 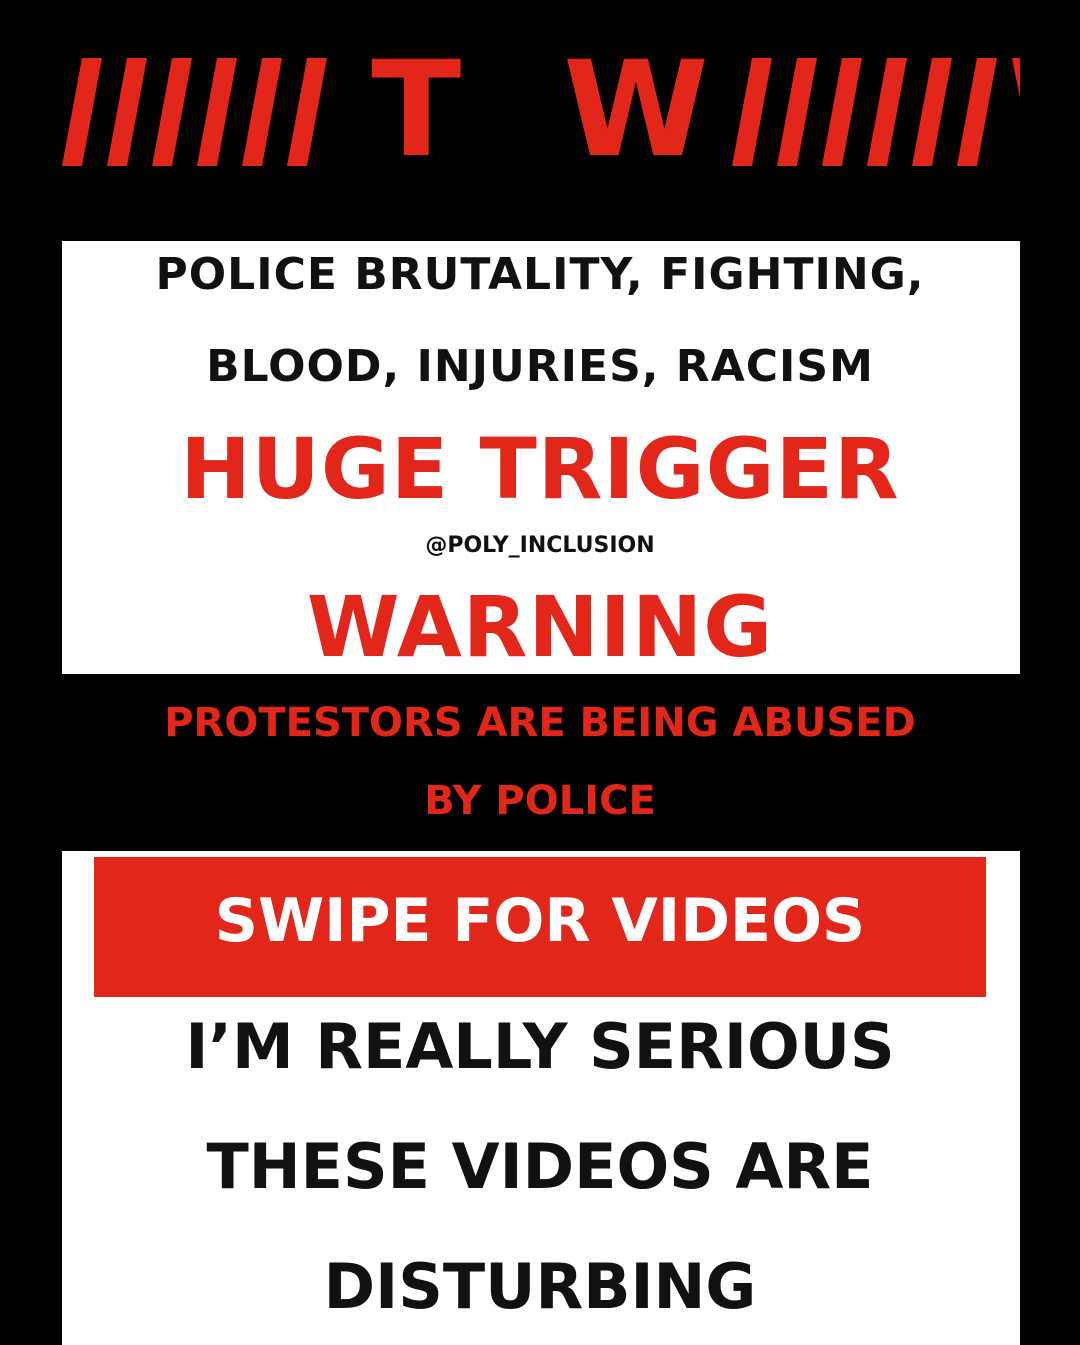 What do you see at coordinates (540, 723) in the screenshot?
I see `notice-line-1: PROTESTORS ARE BEING ABUSED` at bounding box center [540, 723].